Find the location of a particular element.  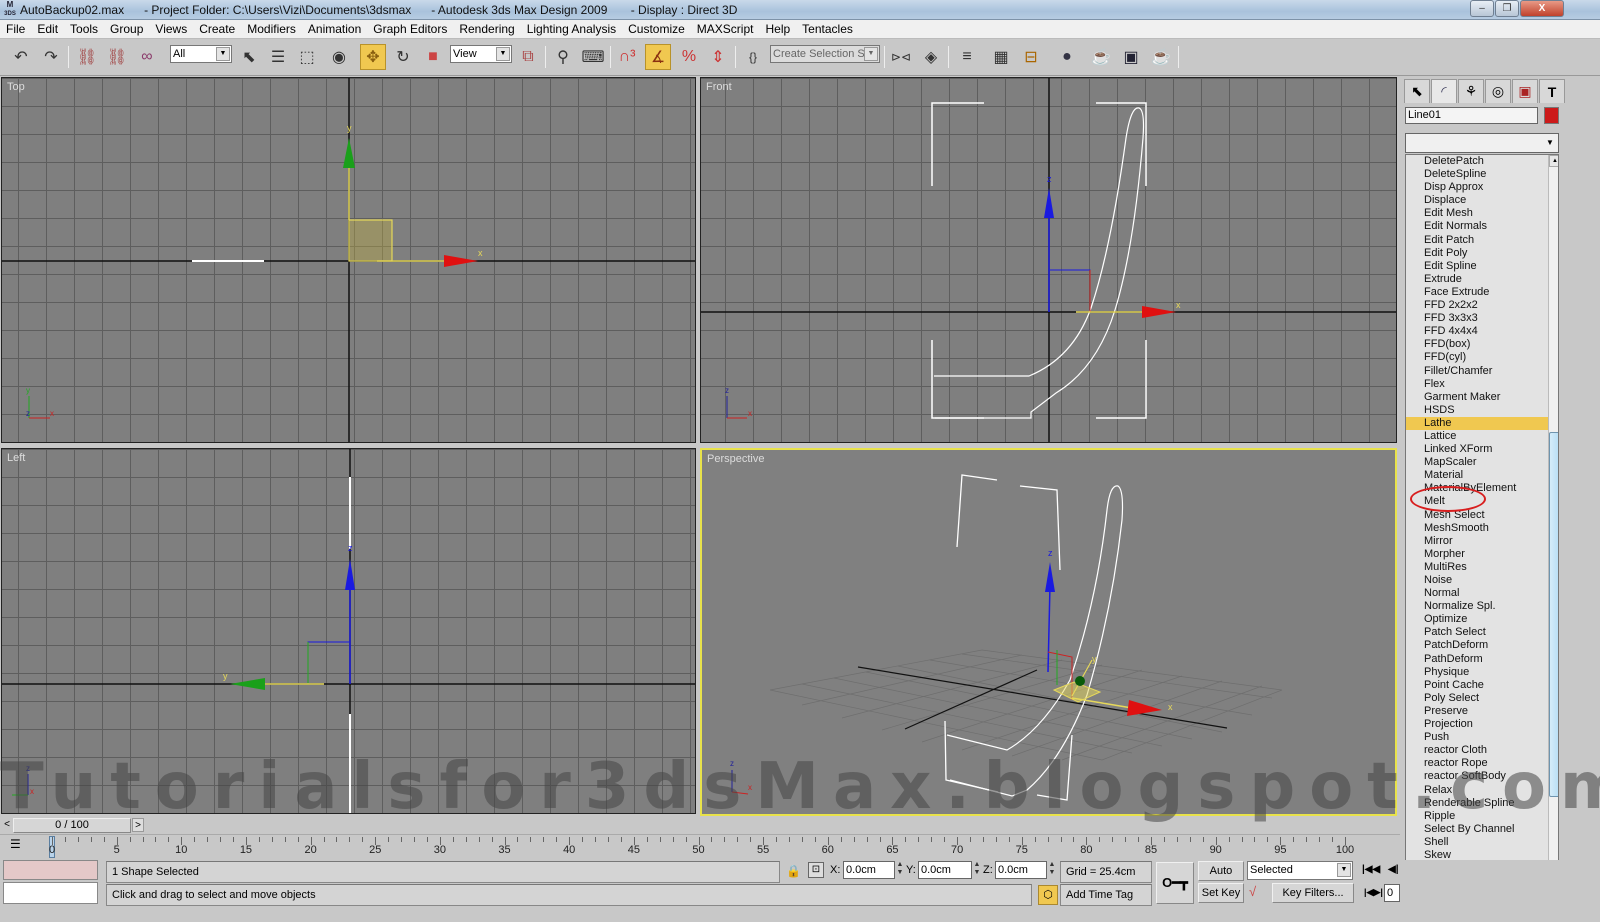

modifier-item-poly-select: Poly Select is located at coordinates (1482, 698).